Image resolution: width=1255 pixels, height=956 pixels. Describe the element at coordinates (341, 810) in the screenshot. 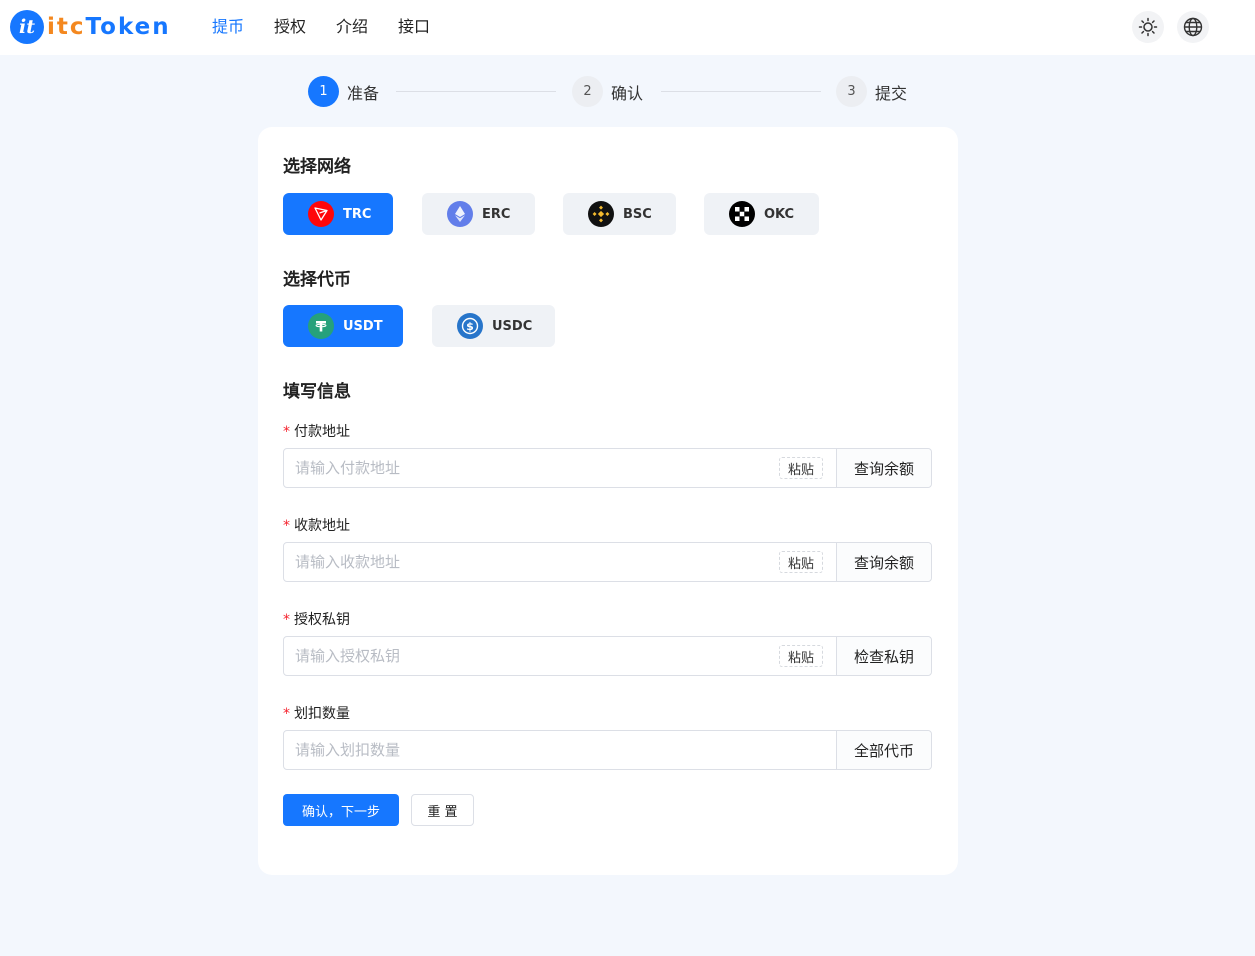

I see `confirm-next-button: 确认，下一步` at that location.